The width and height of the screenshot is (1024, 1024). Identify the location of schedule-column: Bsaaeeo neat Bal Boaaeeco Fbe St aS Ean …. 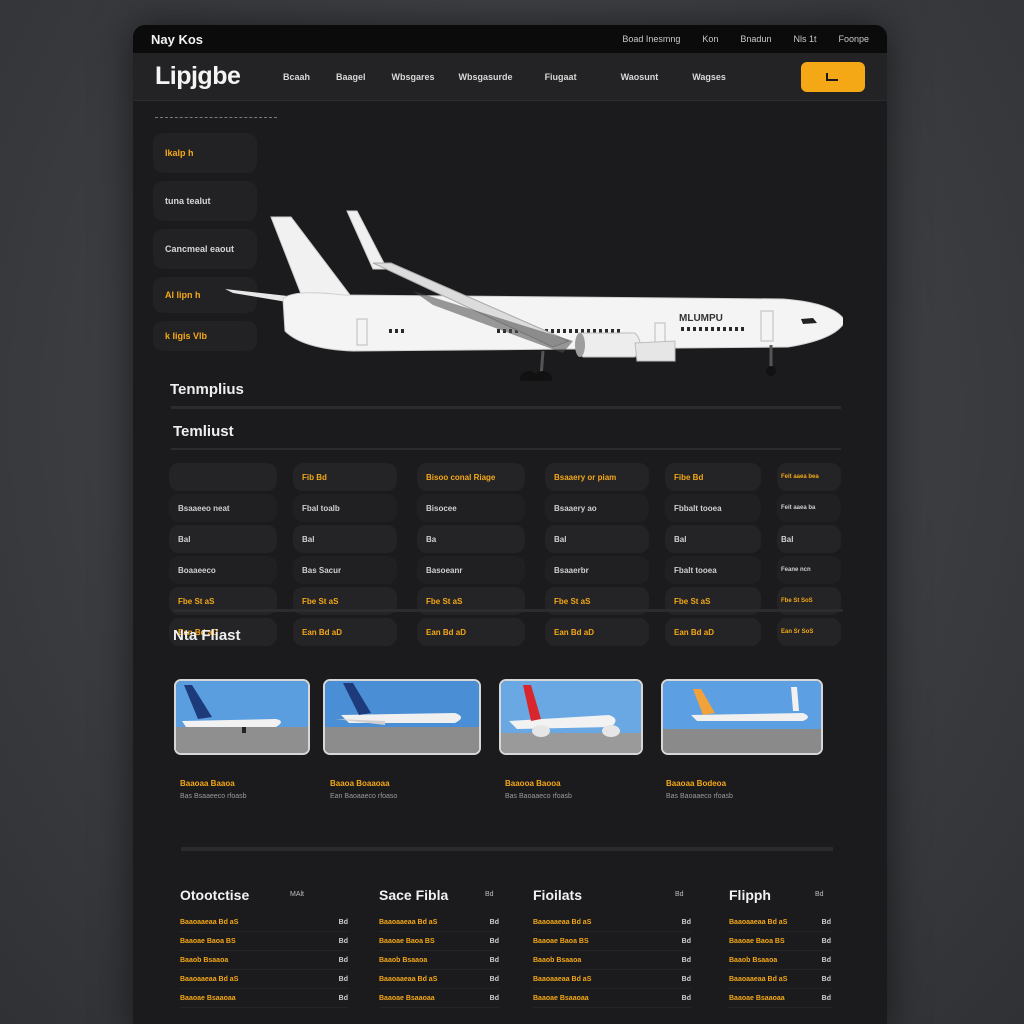
(223, 556).